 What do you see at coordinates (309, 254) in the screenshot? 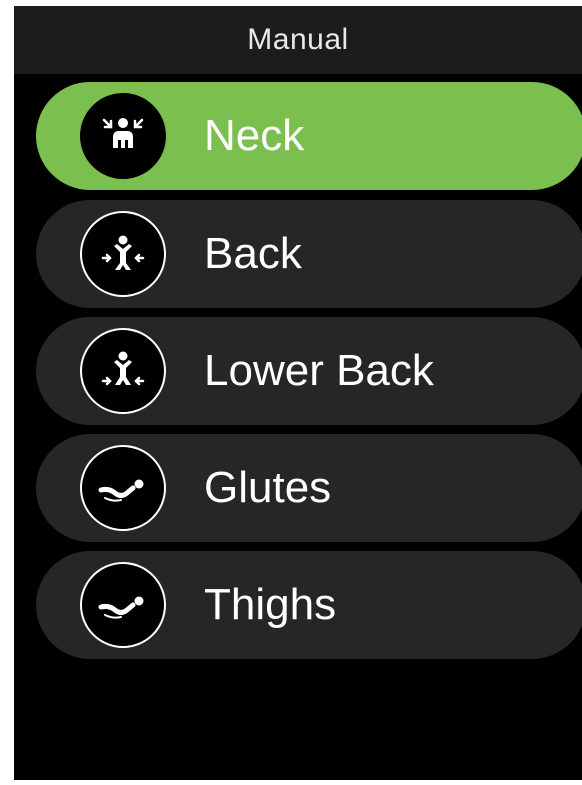
I see `menu-item-back: Back` at bounding box center [309, 254].